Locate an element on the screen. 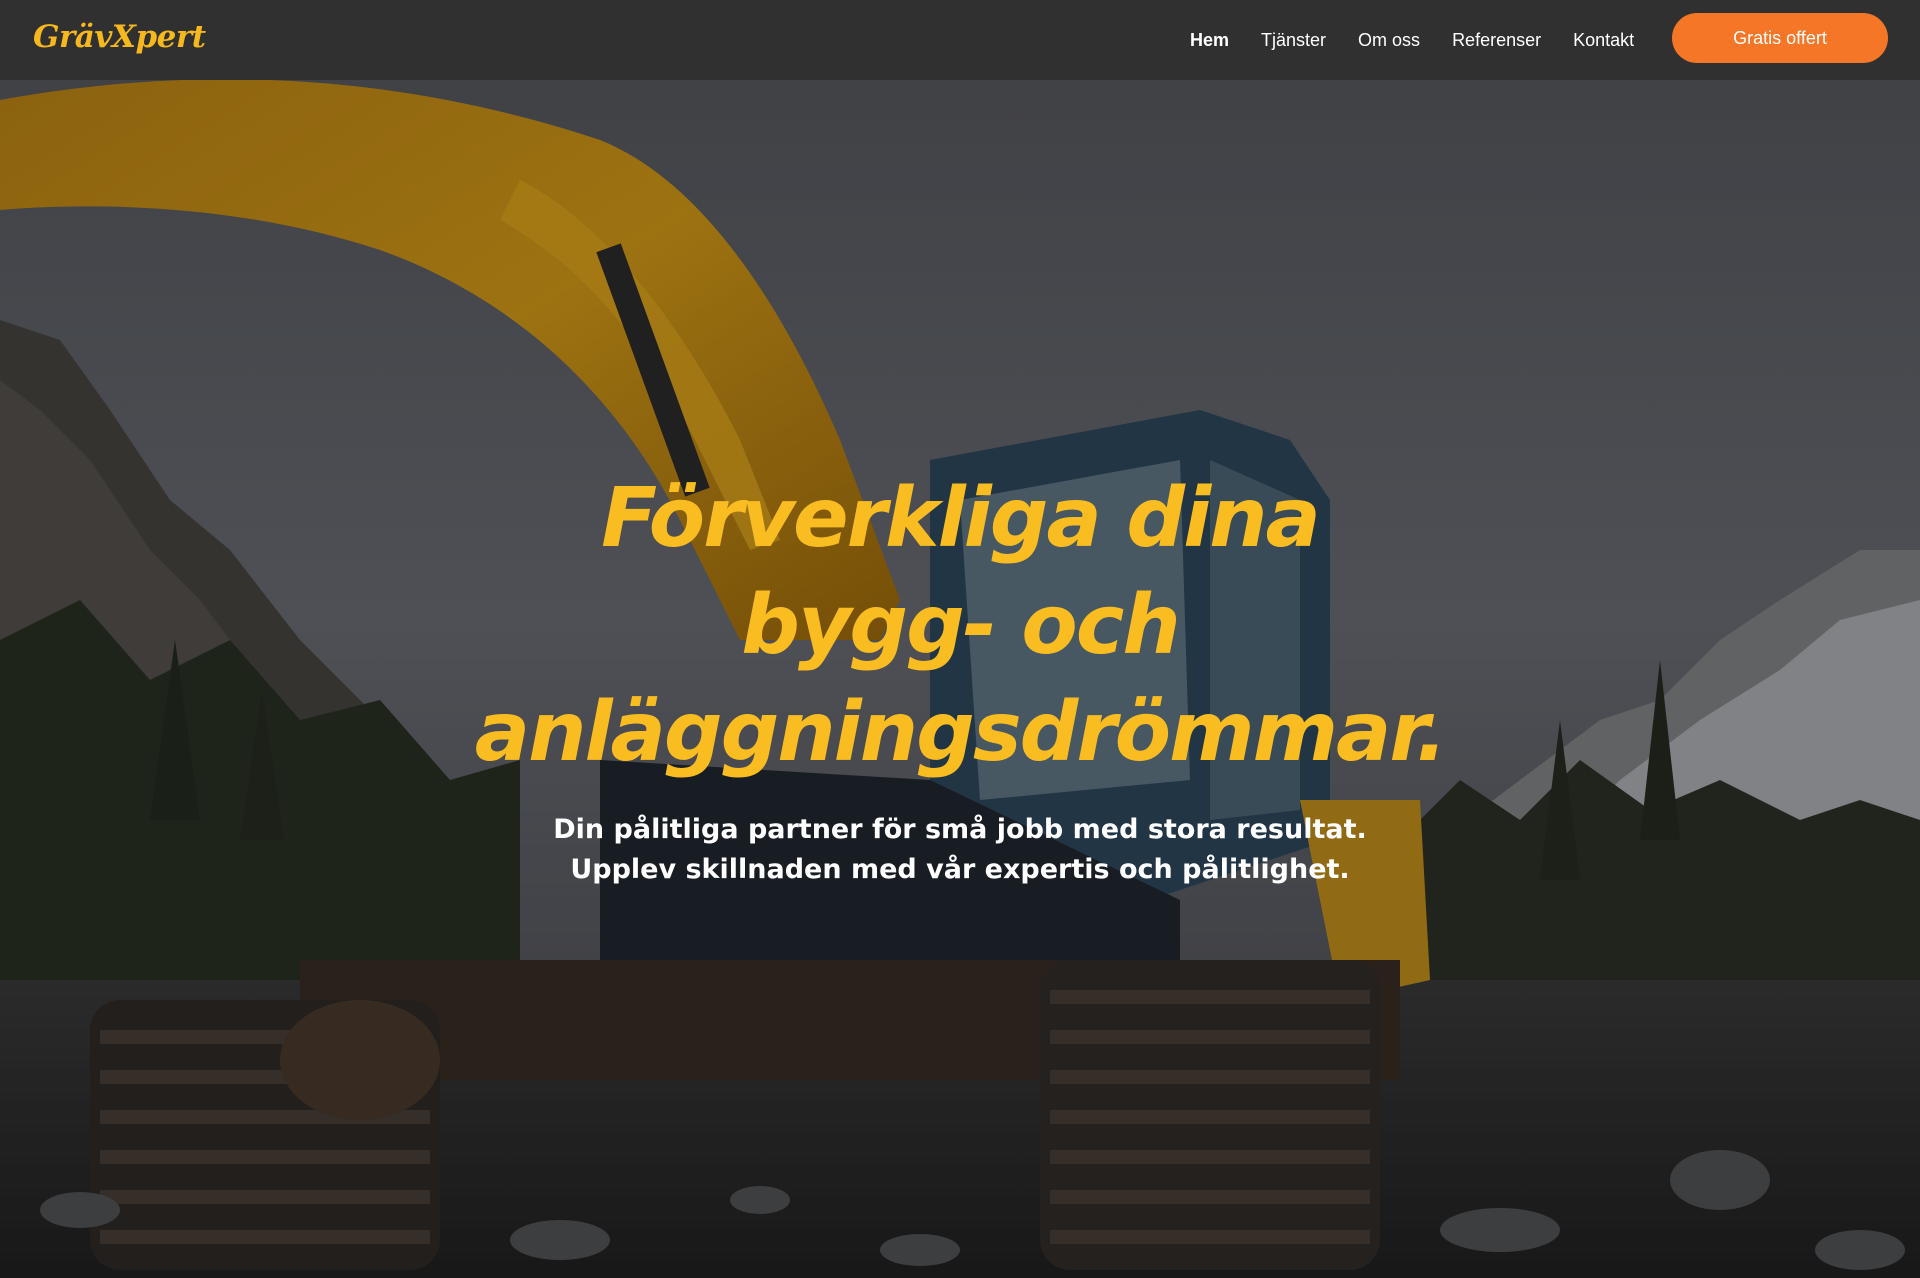  nav-item-referenser: Referenser is located at coordinates (1496, 40).